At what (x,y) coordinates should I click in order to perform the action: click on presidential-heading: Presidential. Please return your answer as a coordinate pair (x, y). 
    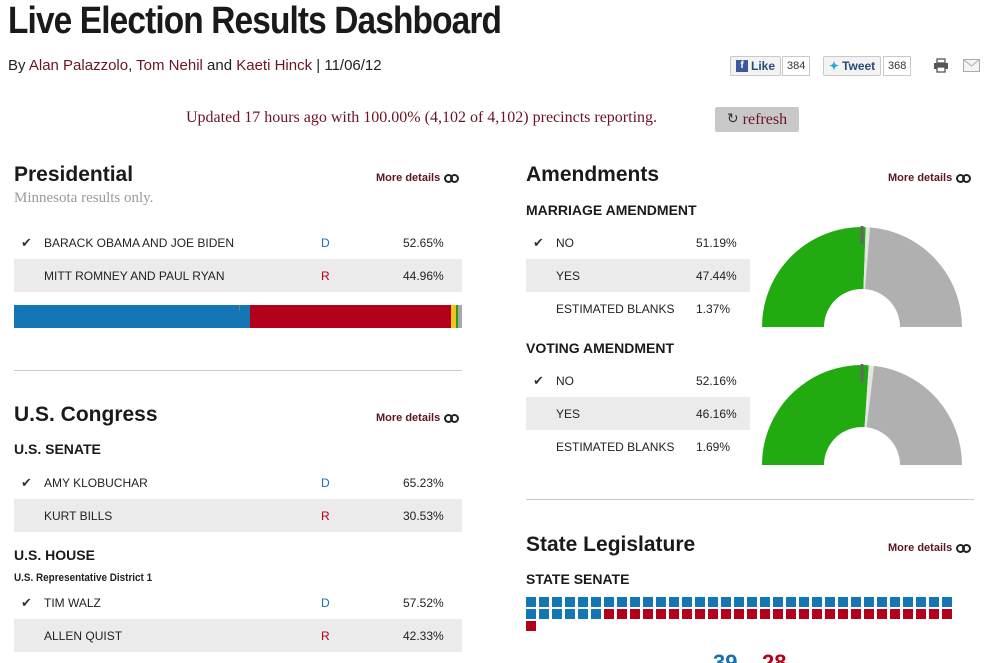
    Looking at the image, I should click on (74, 174).